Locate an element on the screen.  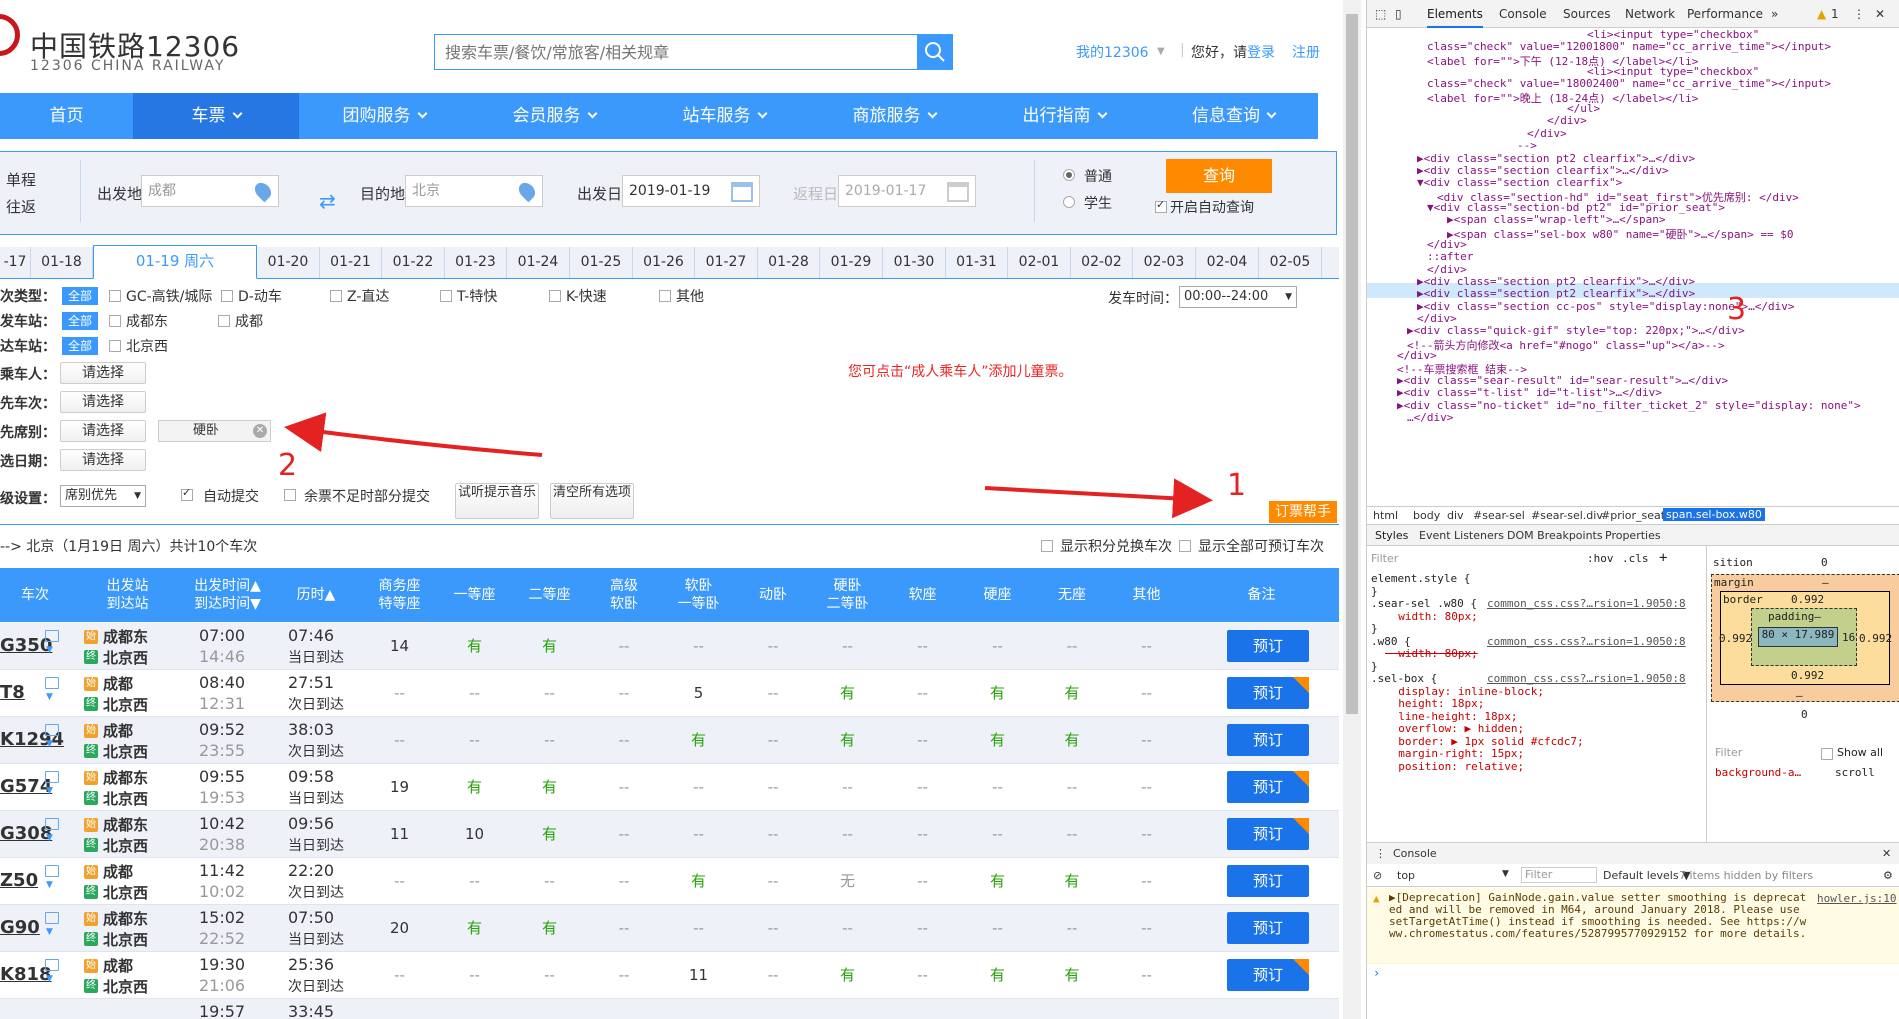
css-selector: element.style { is located at coordinates (1420, 578).